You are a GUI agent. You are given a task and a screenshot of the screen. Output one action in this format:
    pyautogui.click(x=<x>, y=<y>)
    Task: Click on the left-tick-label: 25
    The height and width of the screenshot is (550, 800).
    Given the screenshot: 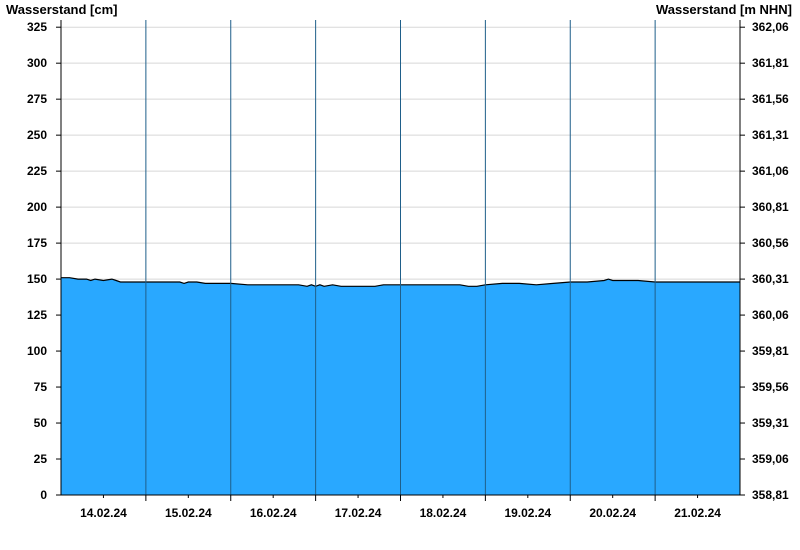 What is the action you would take?
    pyautogui.click(x=41, y=459)
    